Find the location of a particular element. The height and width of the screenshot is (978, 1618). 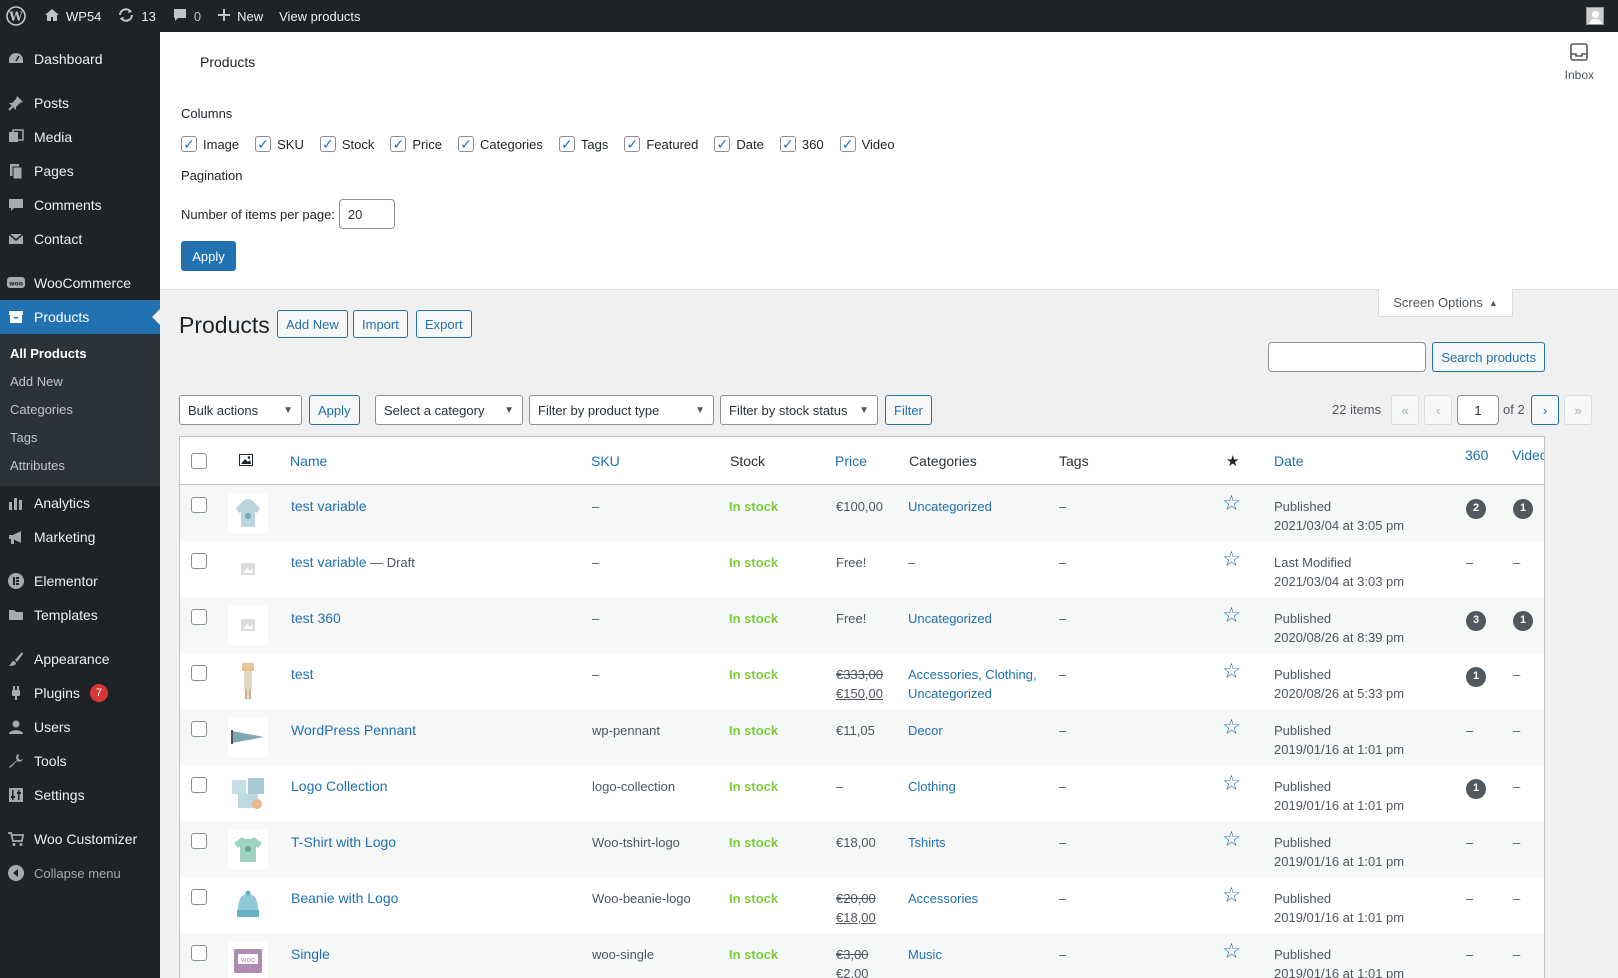

product-name-link: test is located at coordinates (302, 674).